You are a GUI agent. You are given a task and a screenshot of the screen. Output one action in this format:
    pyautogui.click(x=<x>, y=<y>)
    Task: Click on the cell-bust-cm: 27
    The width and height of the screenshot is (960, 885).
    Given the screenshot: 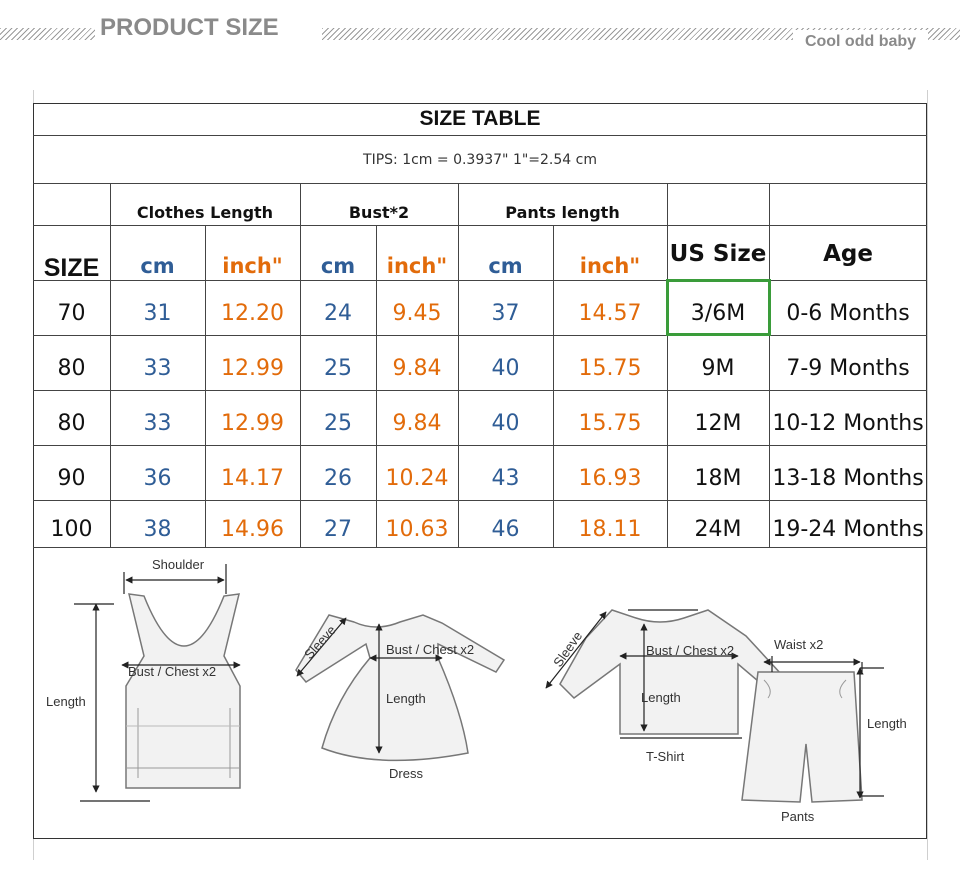 What is the action you would take?
    pyautogui.click(x=338, y=529)
    